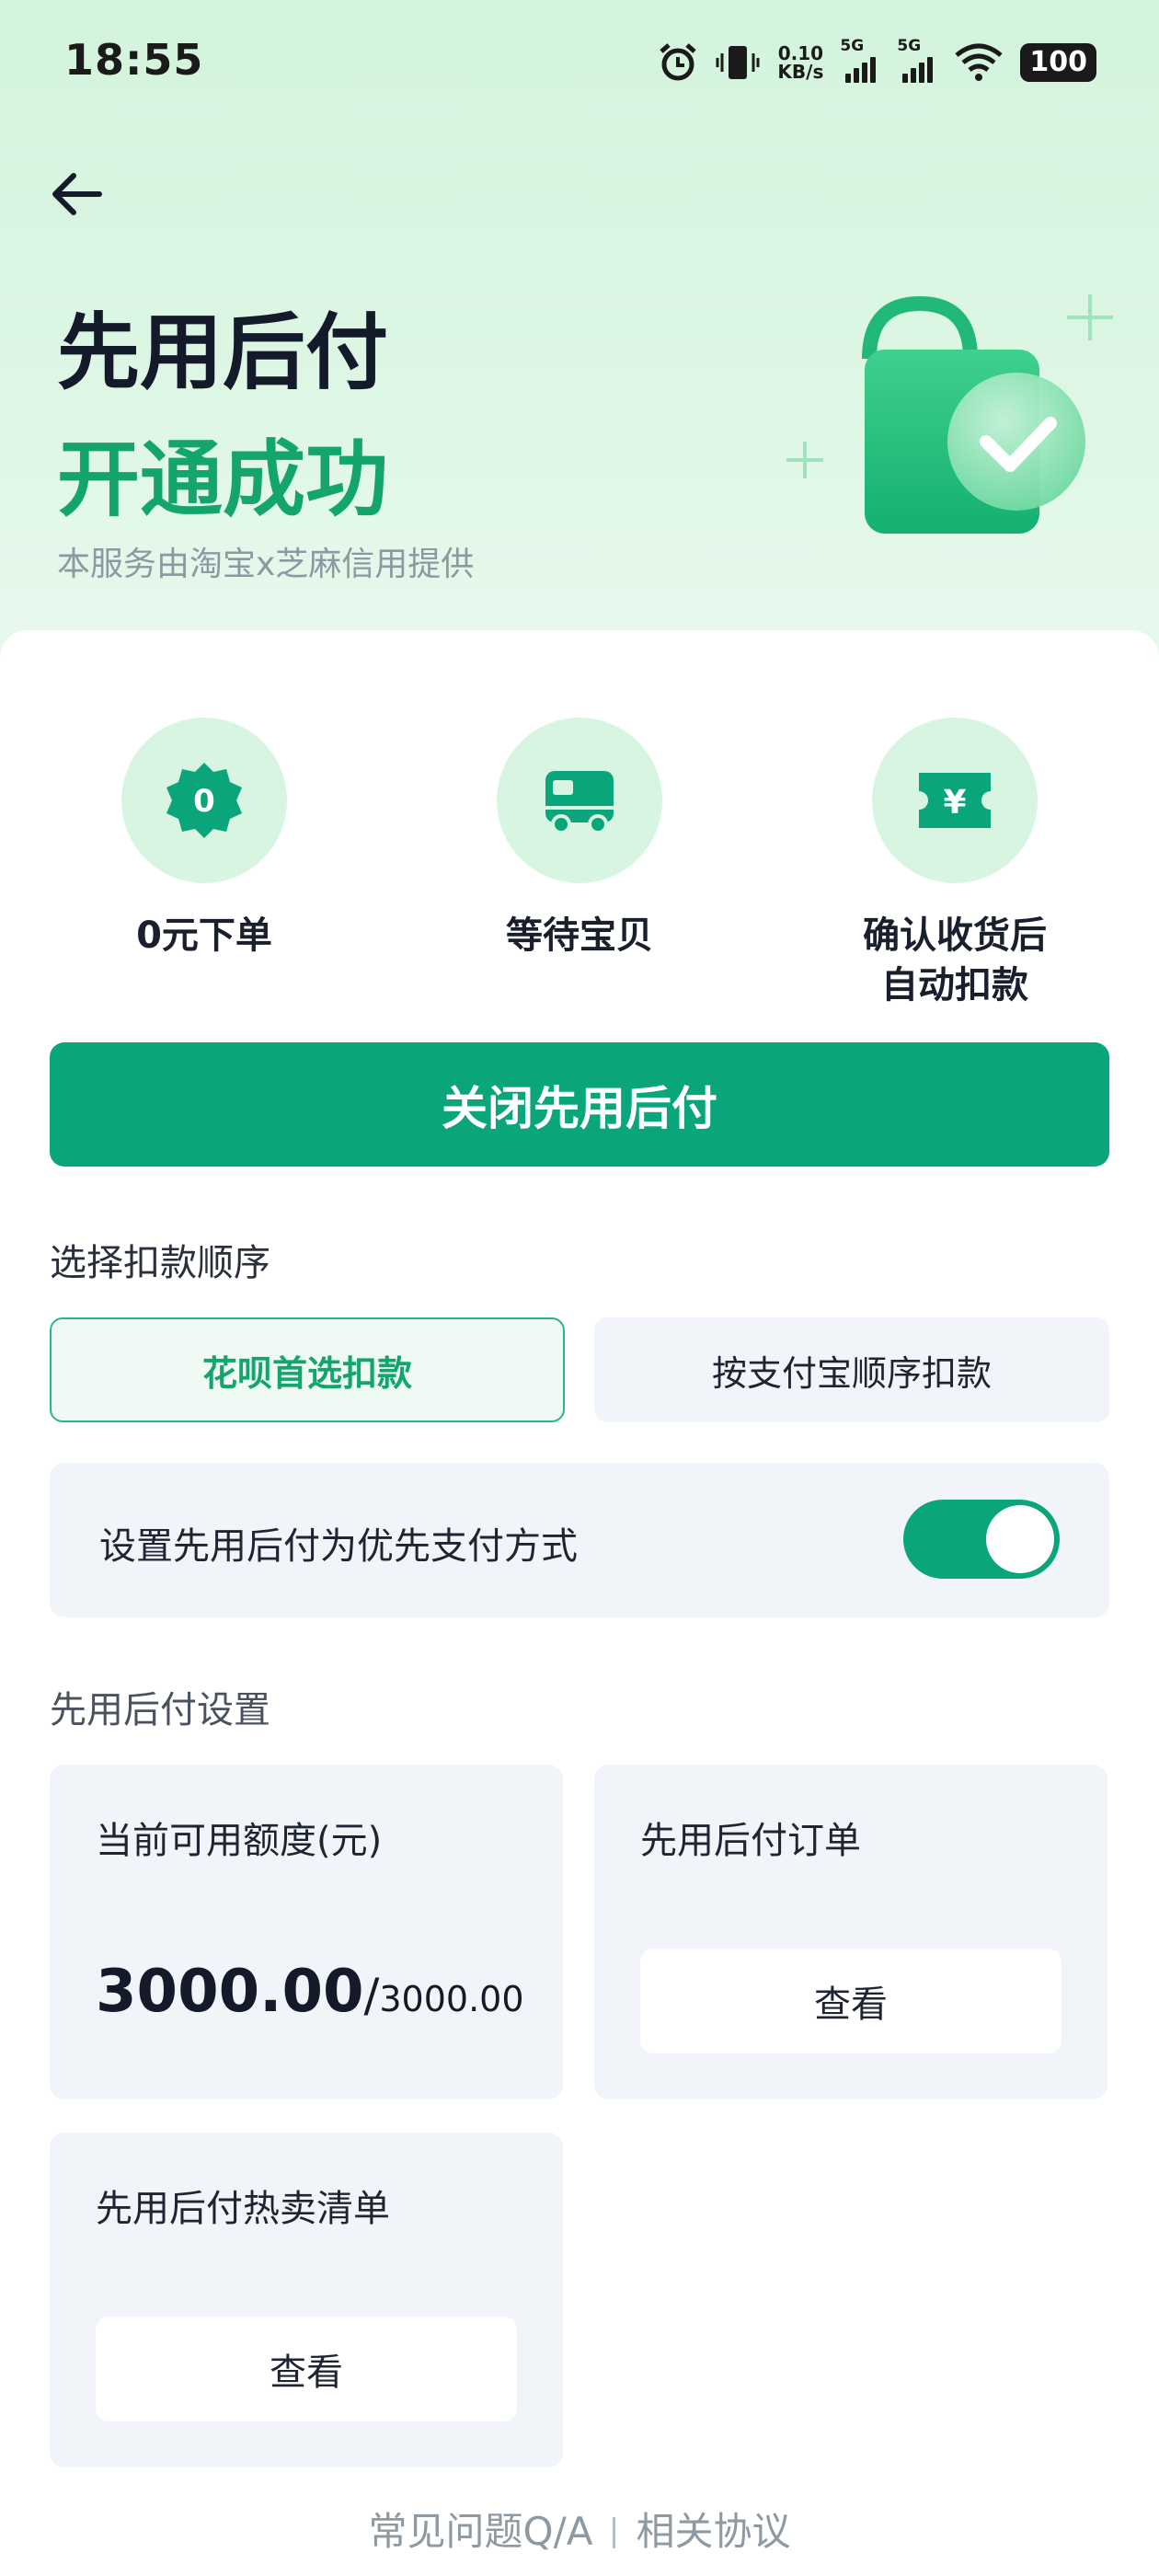  Describe the element at coordinates (850, 1932) in the screenshot. I see `orders-tile: 先用后付订单 查看` at that location.